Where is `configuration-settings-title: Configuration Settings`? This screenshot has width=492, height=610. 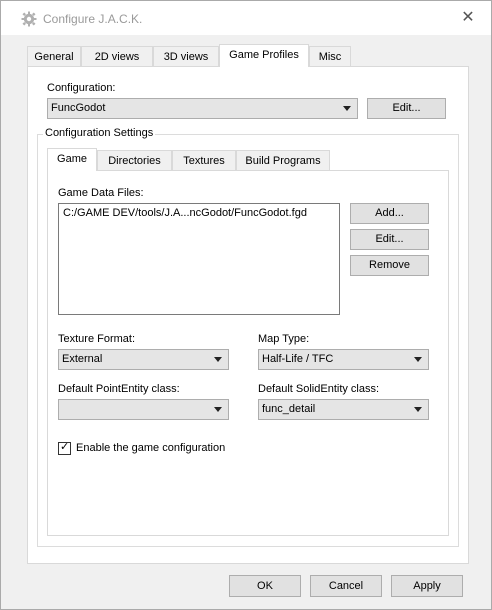 configuration-settings-title: Configuration Settings is located at coordinates (99, 133).